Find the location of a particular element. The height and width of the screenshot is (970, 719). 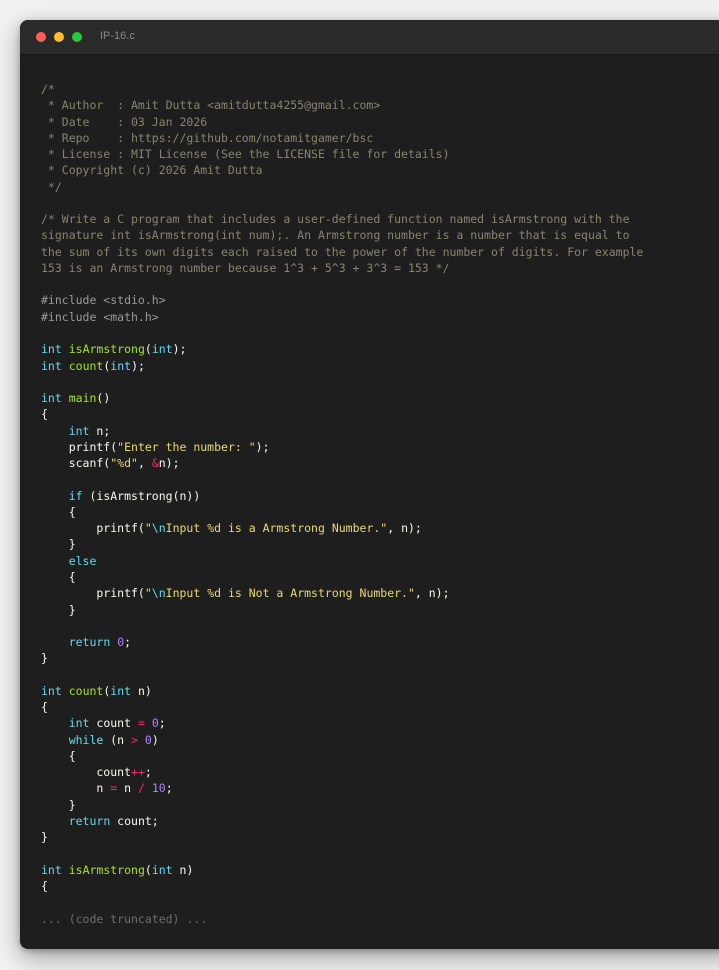

minimize-window-button is located at coordinates (59, 37).